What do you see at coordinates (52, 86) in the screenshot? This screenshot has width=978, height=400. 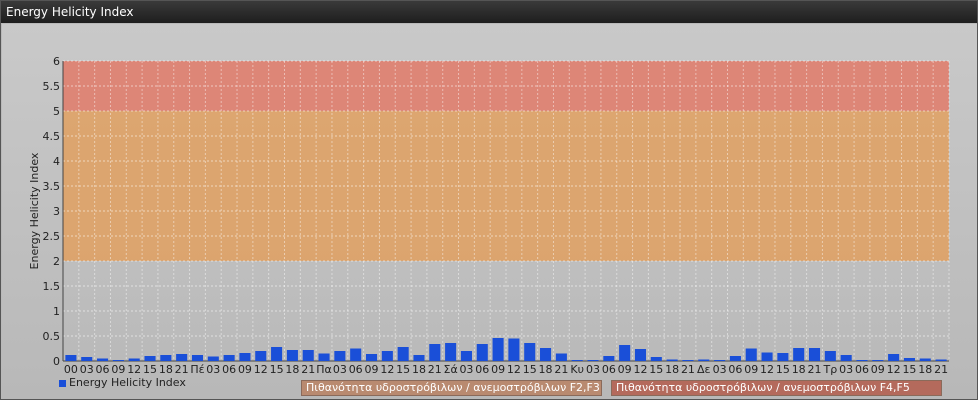 I see `y-tick-label: 5.5` at bounding box center [52, 86].